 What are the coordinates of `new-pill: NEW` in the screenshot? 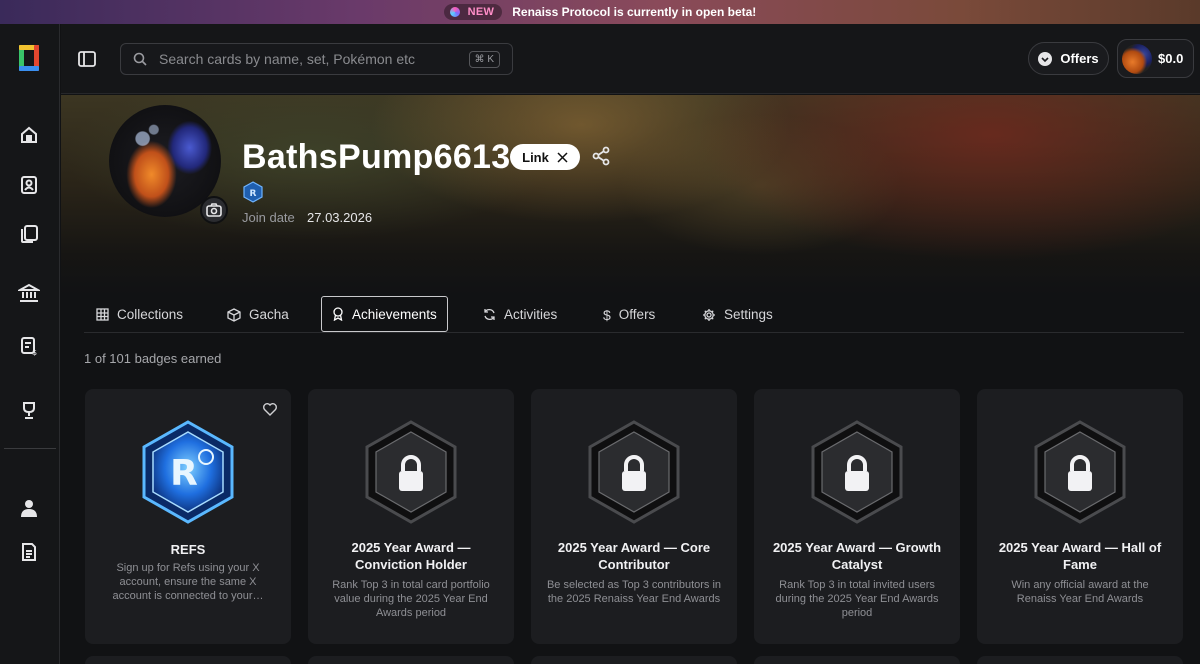 It's located at (473, 12).